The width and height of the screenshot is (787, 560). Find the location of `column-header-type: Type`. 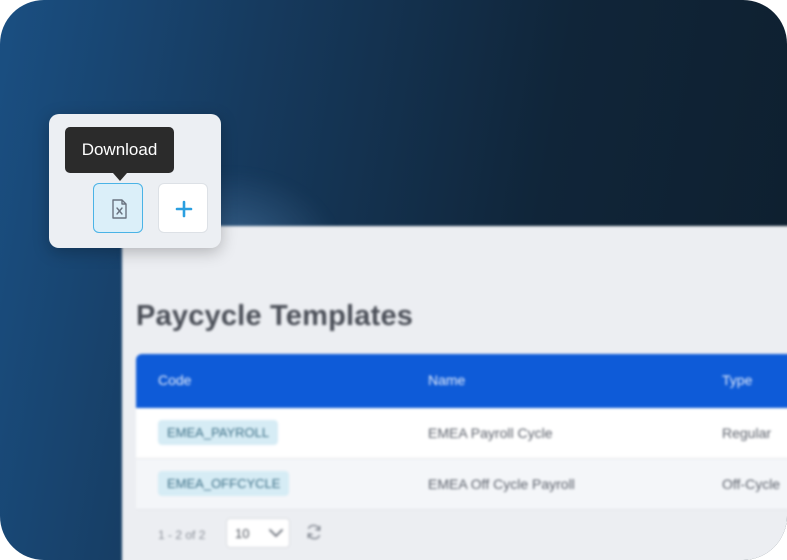

column-header-type: Type is located at coordinates (737, 380).